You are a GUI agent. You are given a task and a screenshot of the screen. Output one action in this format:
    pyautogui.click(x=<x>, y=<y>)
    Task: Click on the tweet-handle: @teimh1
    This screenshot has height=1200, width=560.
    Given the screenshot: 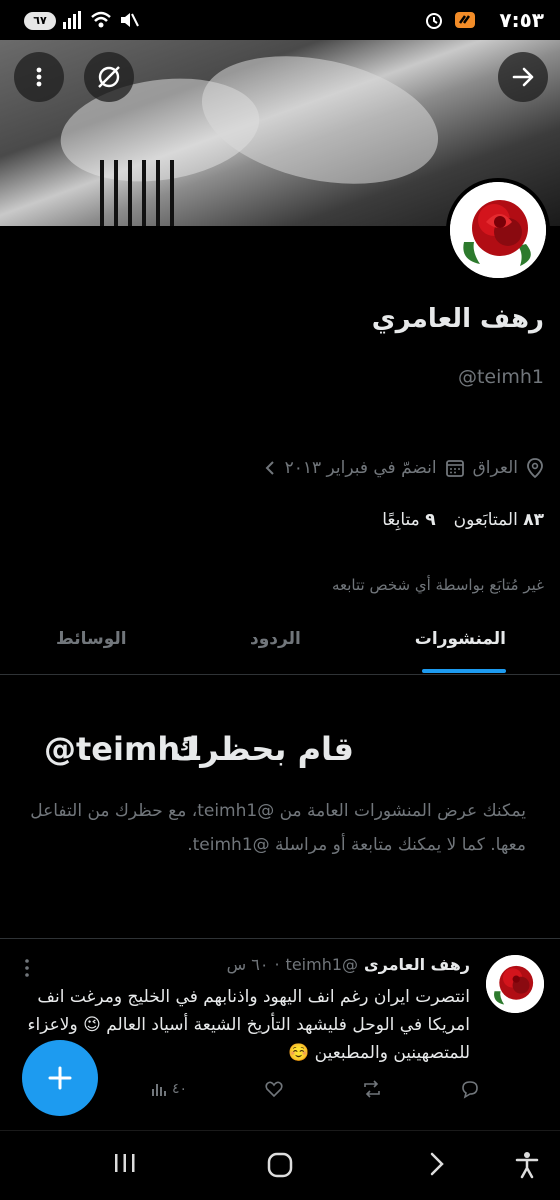 What is the action you would take?
    pyautogui.click(x=322, y=964)
    